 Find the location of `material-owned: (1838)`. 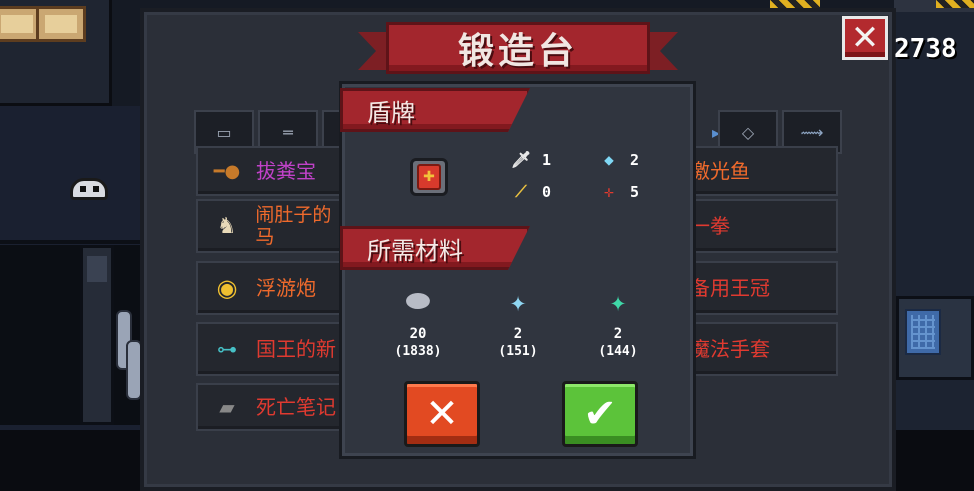

material-owned: (1838) is located at coordinates (418, 351).